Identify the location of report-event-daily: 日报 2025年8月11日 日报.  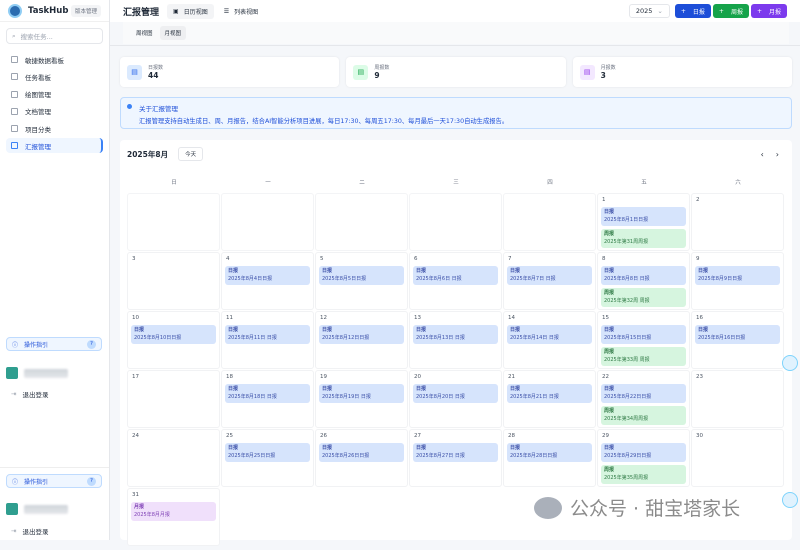
(267, 334).